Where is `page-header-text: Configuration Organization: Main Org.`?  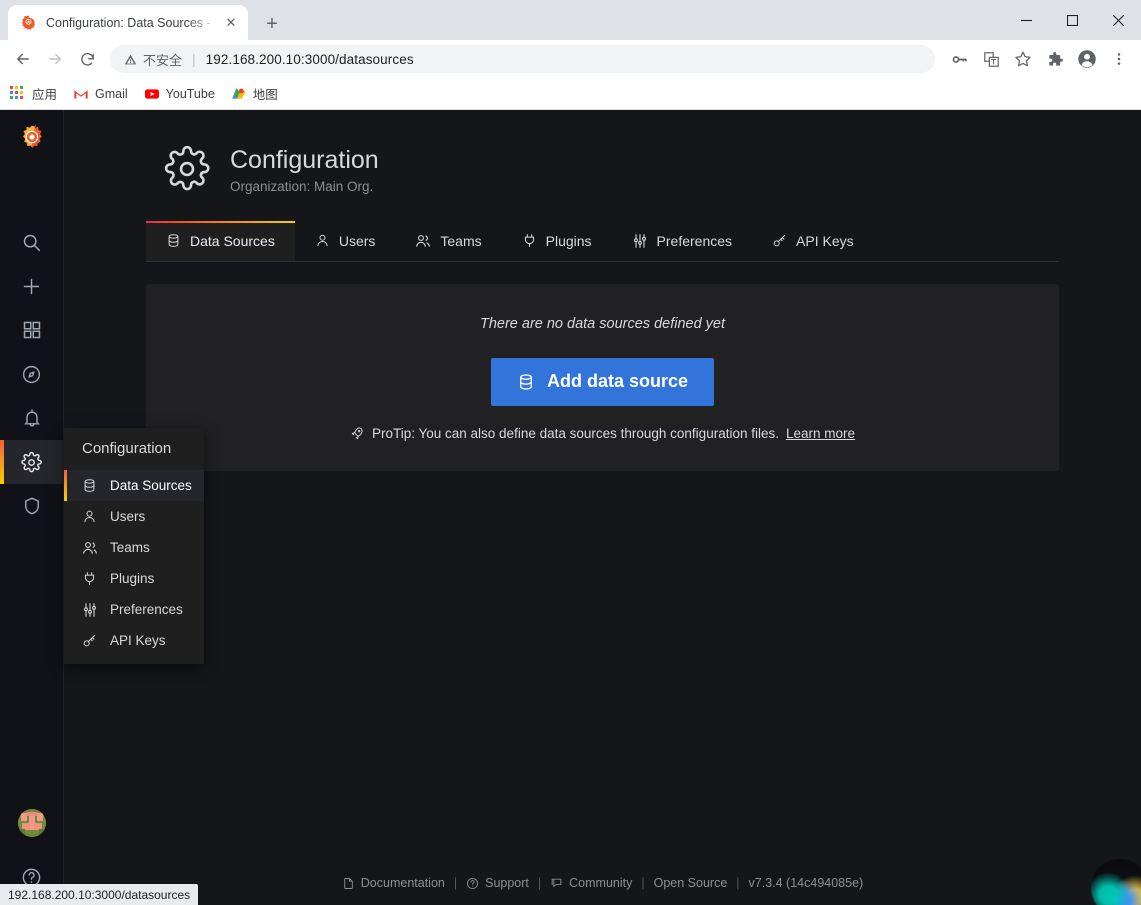 page-header-text: Configuration Organization: Main Org. is located at coordinates (304, 170).